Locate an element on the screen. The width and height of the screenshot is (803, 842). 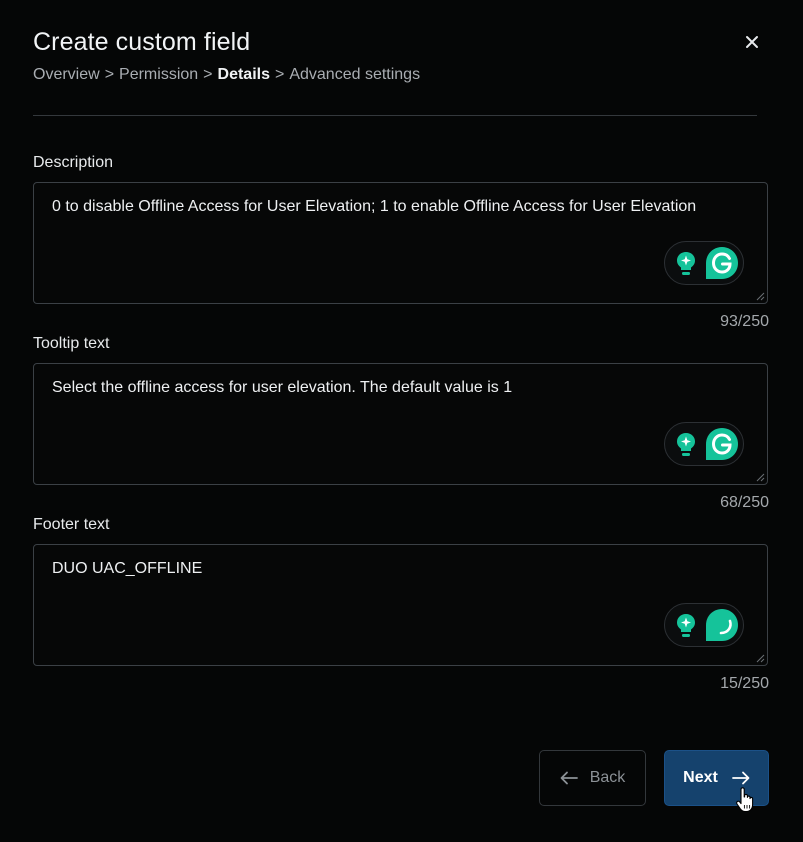
tooltip-text-char-counter: 68/250 is located at coordinates (744, 502).